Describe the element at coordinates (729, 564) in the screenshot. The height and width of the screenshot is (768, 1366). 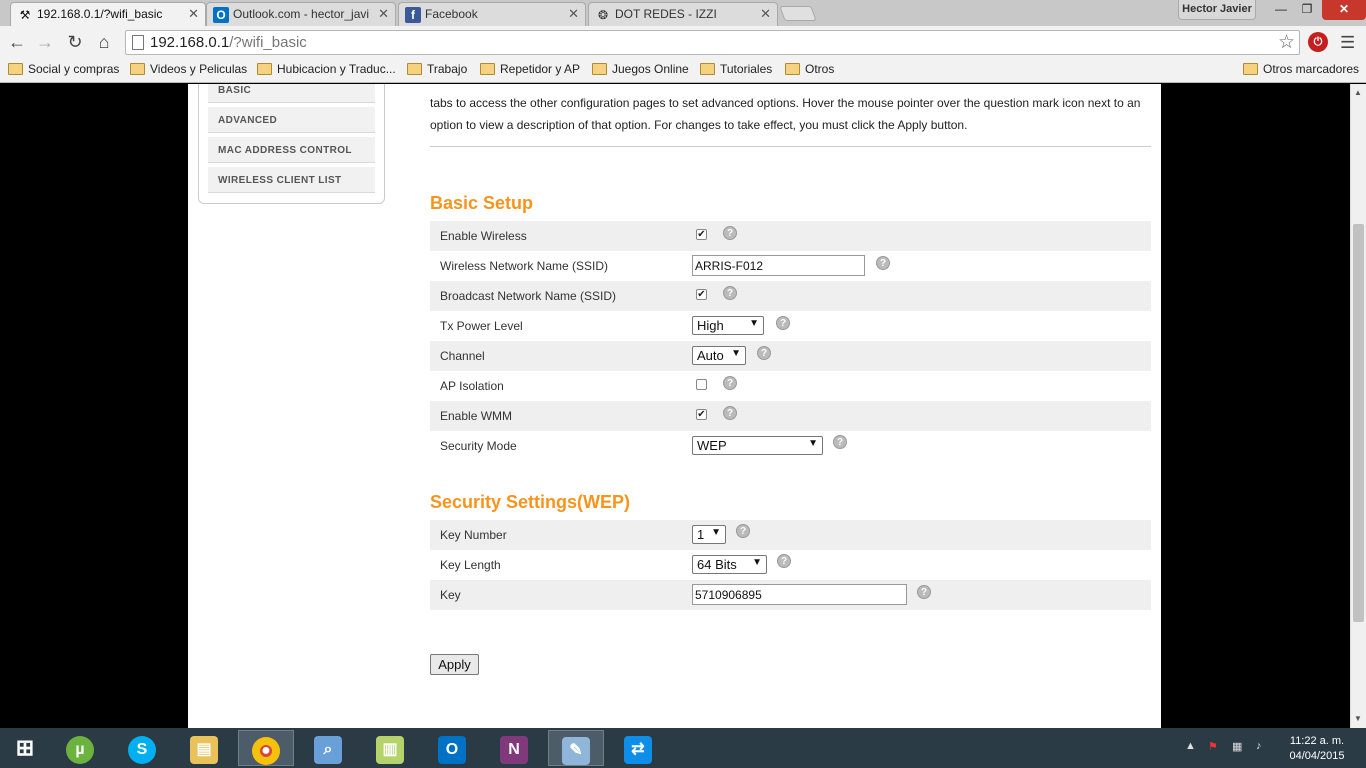
I see `key-length-select: 64 Bits ▼` at that location.